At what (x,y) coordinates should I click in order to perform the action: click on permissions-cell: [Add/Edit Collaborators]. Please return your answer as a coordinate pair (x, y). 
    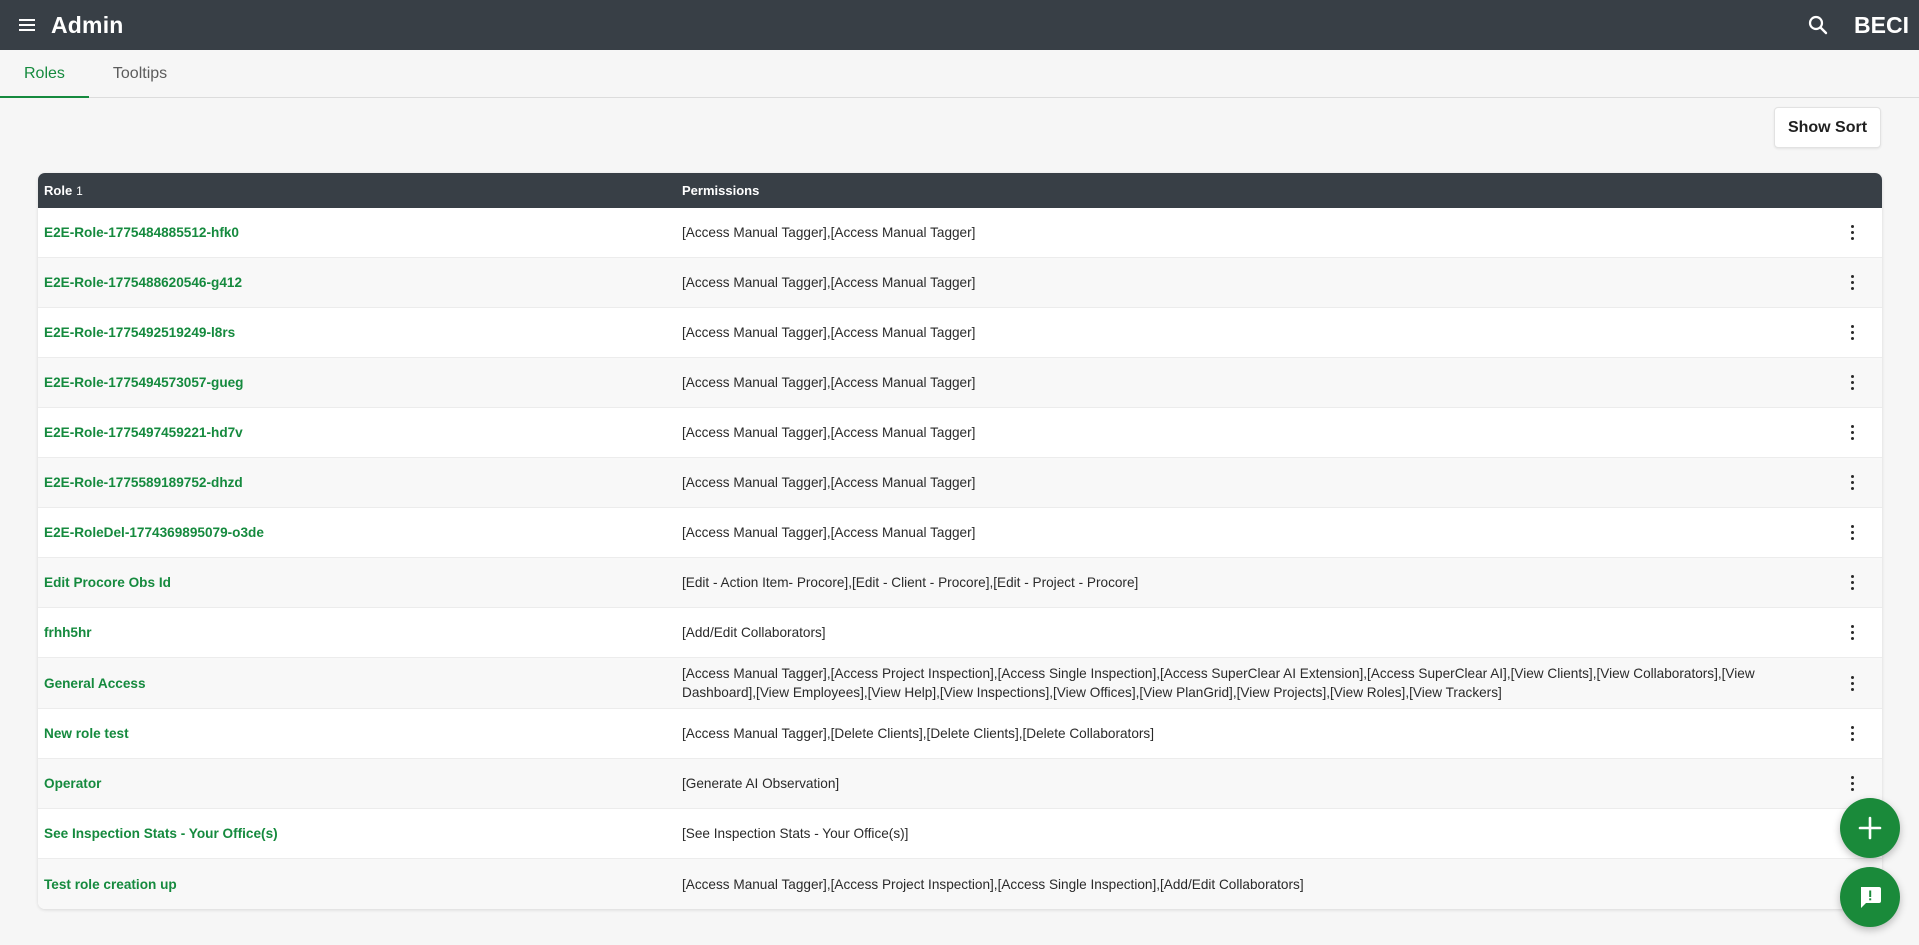
    Looking at the image, I should click on (754, 632).